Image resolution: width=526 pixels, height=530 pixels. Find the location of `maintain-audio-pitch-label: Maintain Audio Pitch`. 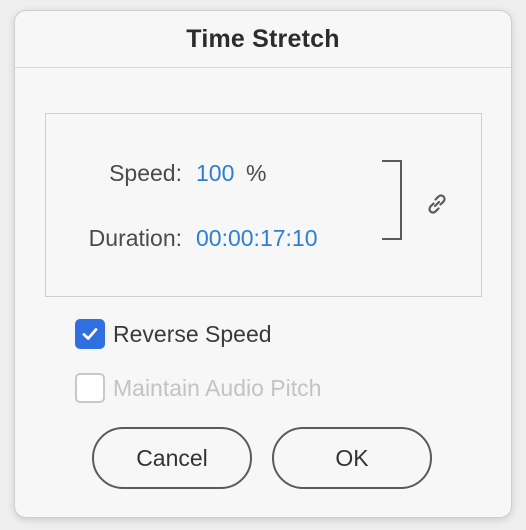

maintain-audio-pitch-label: Maintain Audio Pitch is located at coordinates (217, 387).